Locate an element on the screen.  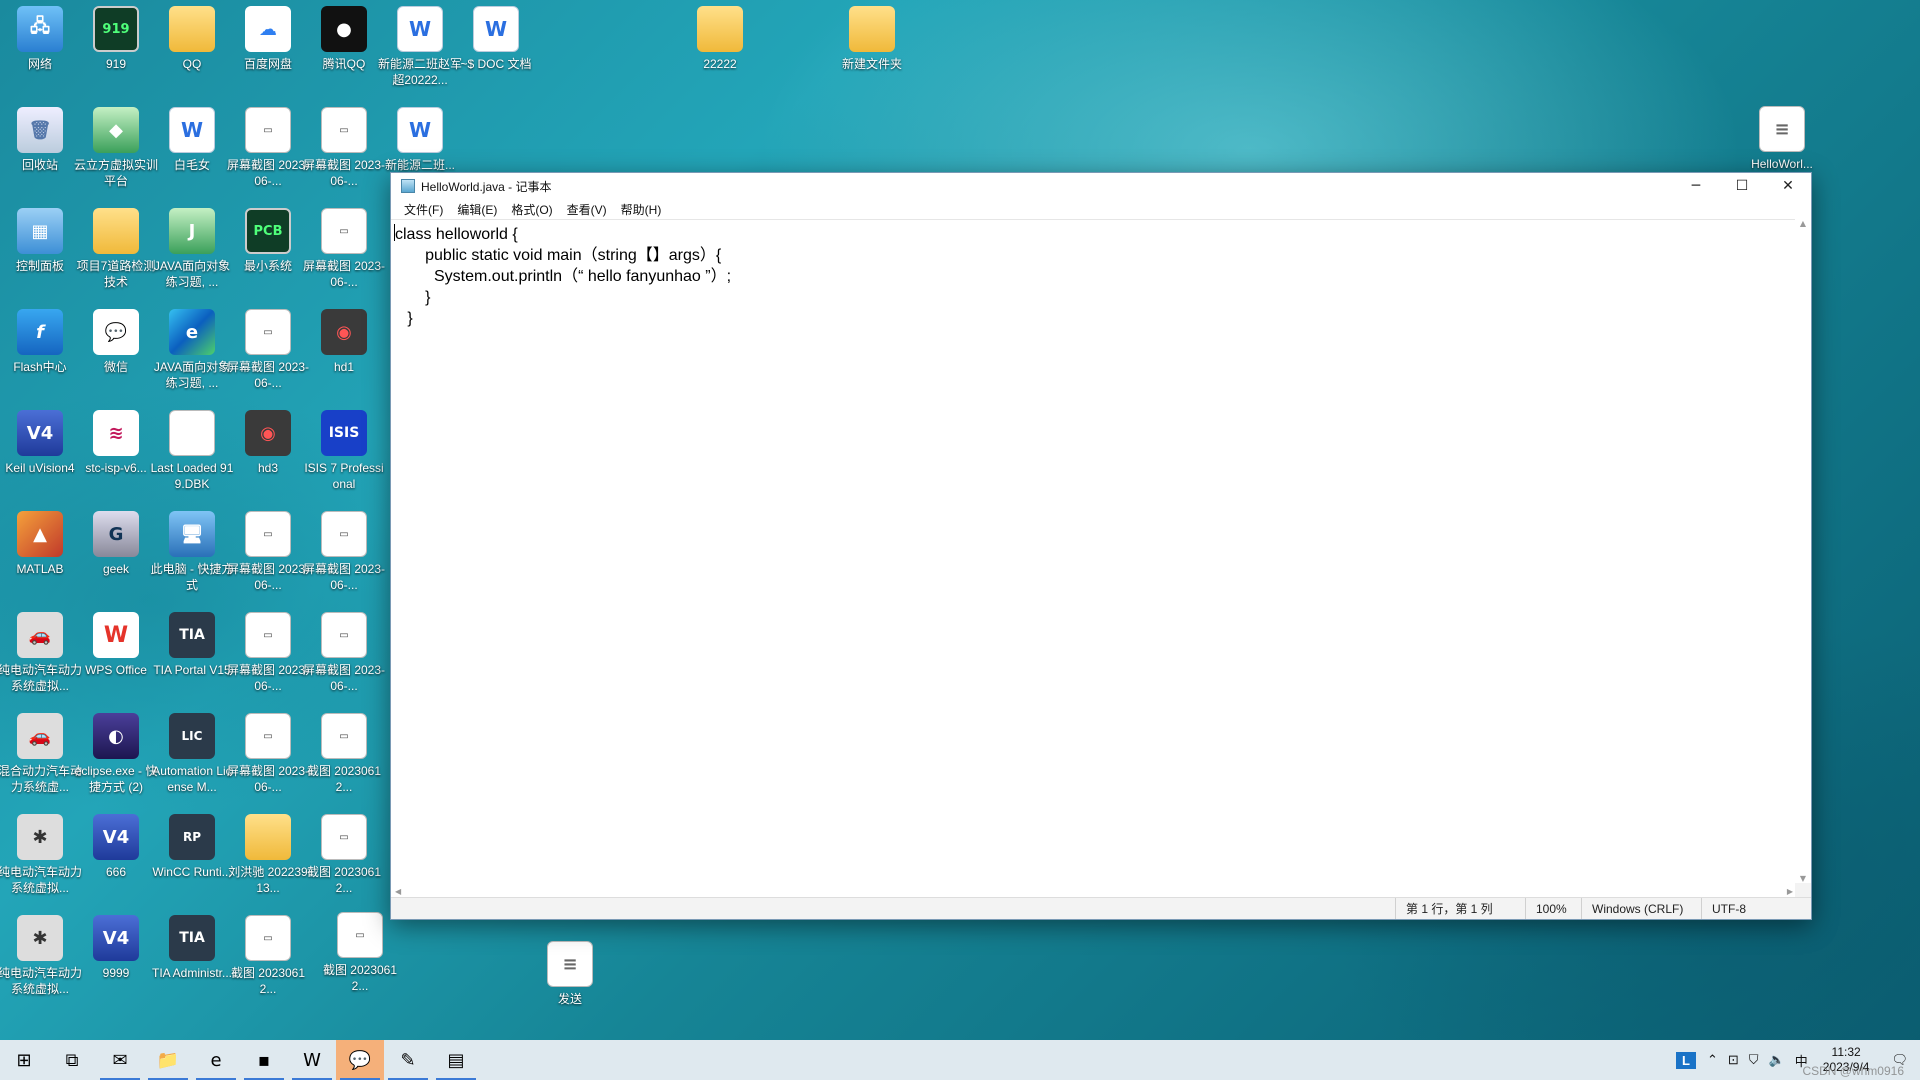
mail-app: ✉ is located at coordinates (120, 1060).